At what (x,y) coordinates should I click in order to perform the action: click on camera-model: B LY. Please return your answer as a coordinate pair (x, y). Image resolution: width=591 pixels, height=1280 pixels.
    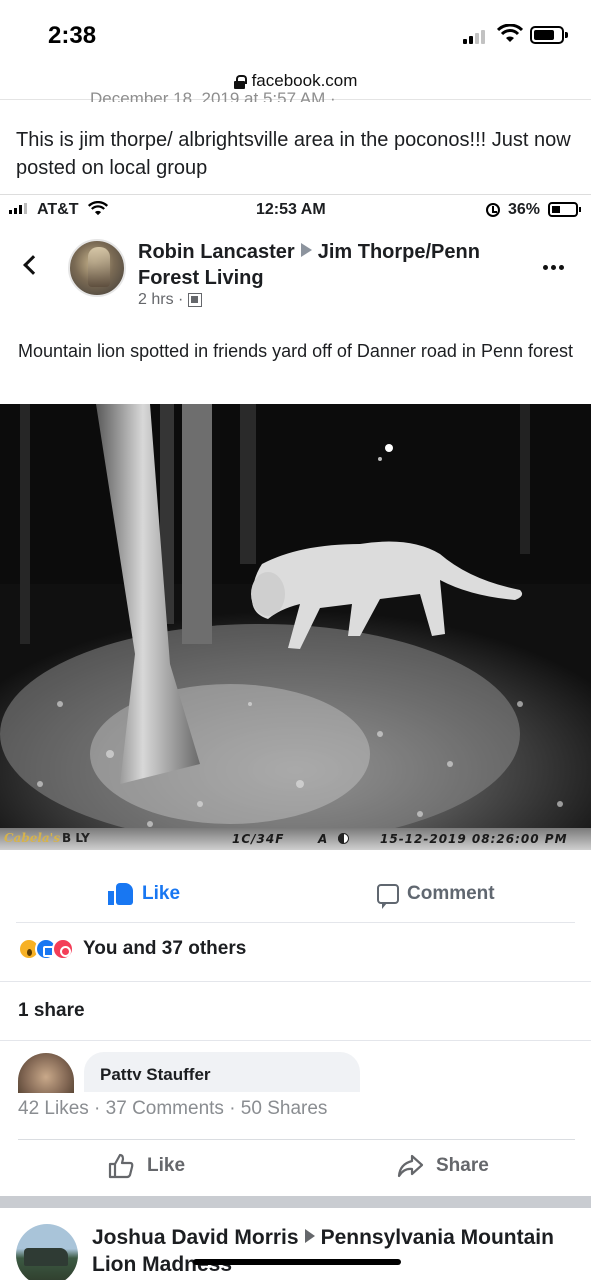
    Looking at the image, I should click on (76, 838).